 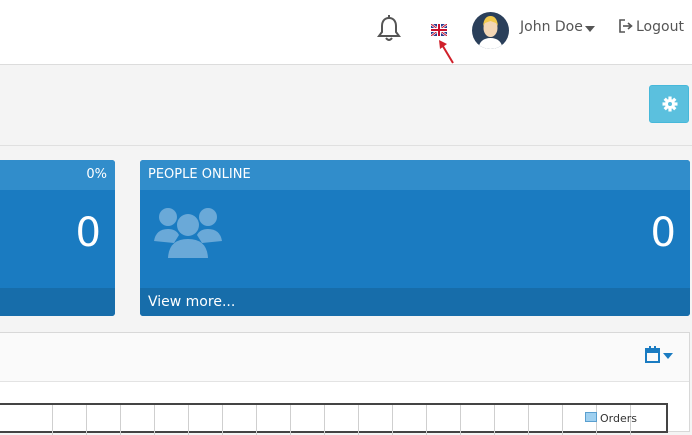 What do you see at coordinates (57, 238) in the screenshot?
I see `stat-card: 0% 0` at bounding box center [57, 238].